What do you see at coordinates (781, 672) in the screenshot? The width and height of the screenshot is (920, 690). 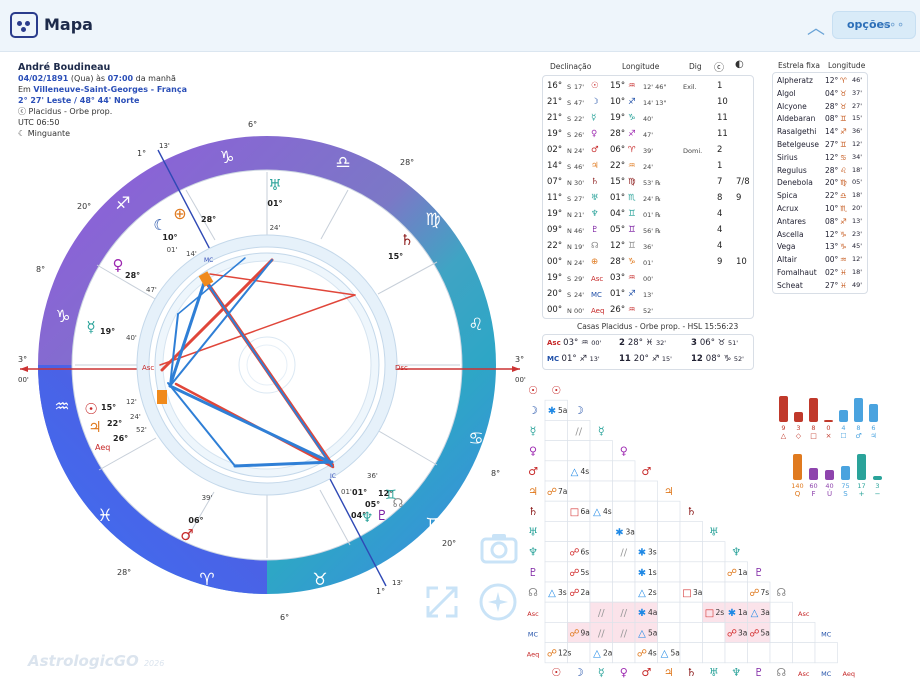 I see `aspect-column-symbol: ☊` at bounding box center [781, 672].